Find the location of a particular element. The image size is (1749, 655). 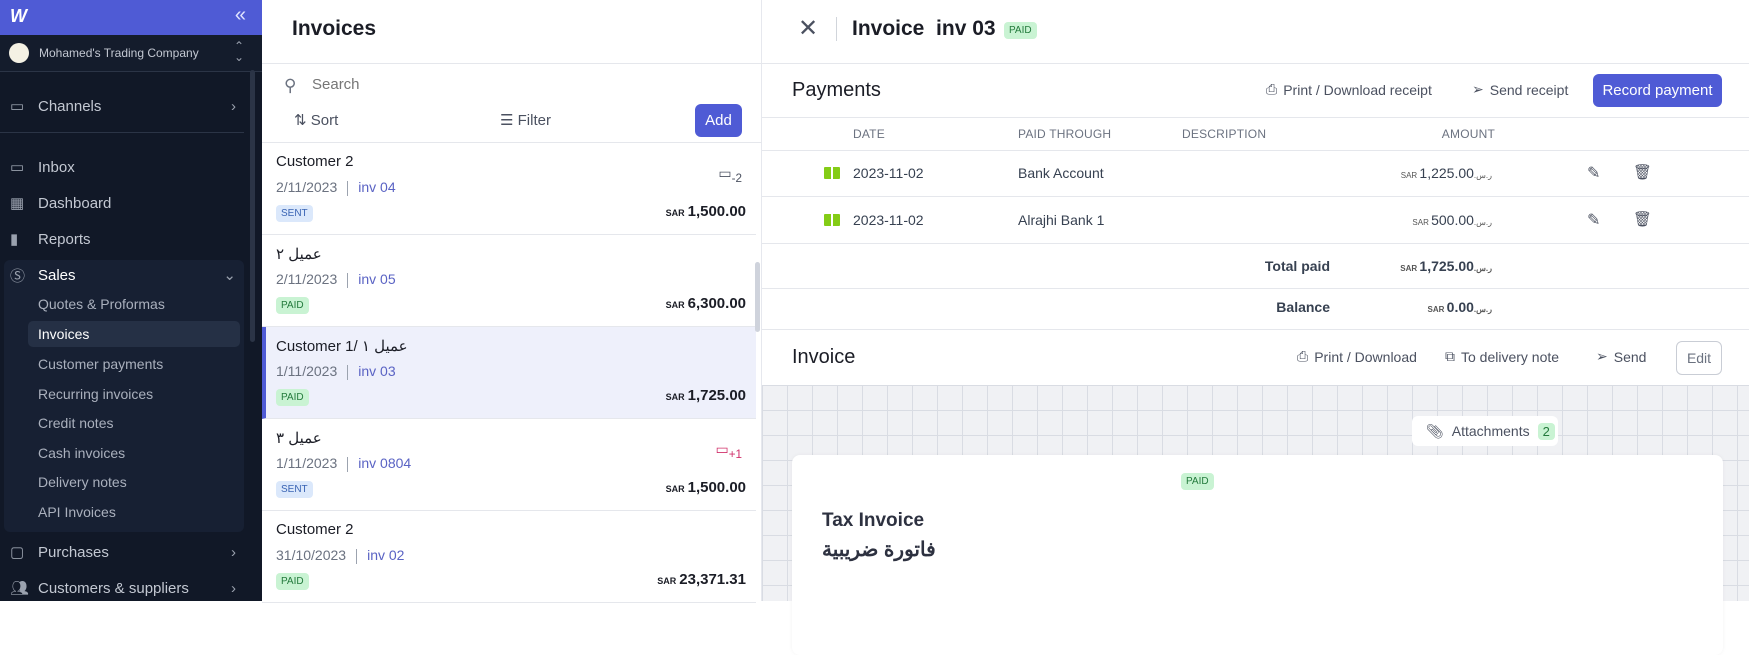

amount: 500.00 is located at coordinates (1452, 220).